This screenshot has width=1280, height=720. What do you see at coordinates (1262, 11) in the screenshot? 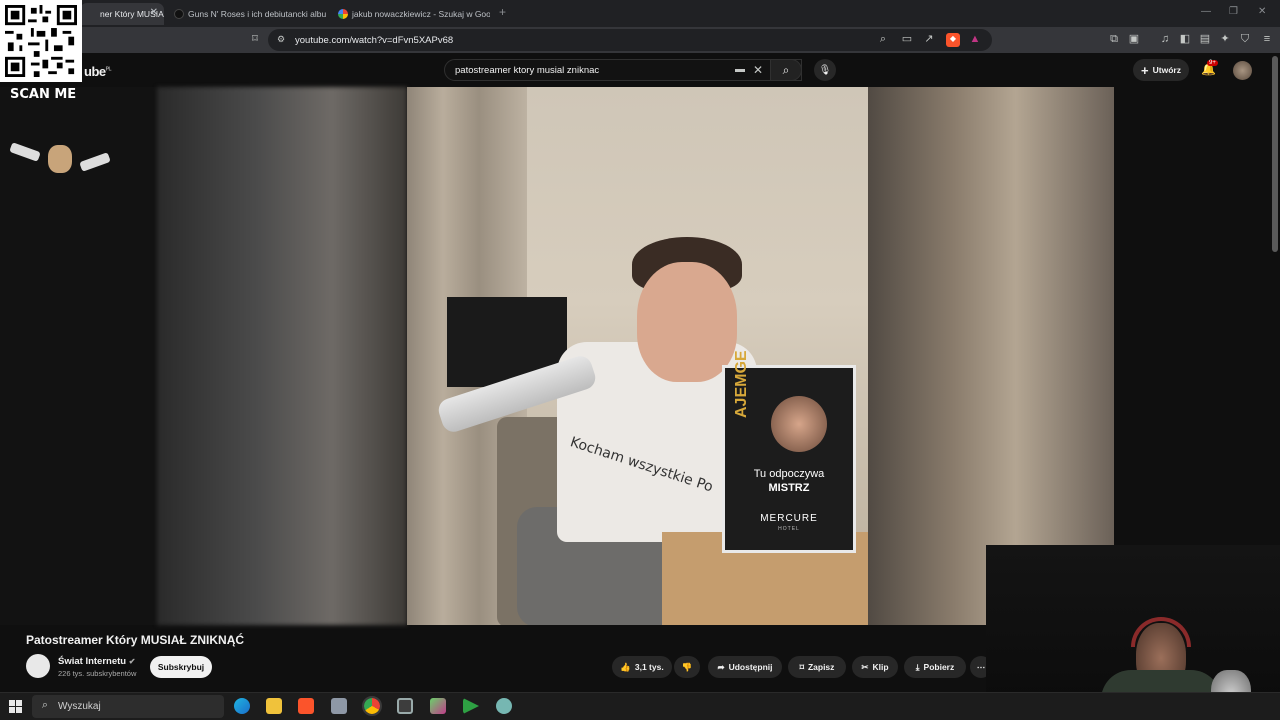
I see `close-window-icon: ✕` at bounding box center [1262, 11].